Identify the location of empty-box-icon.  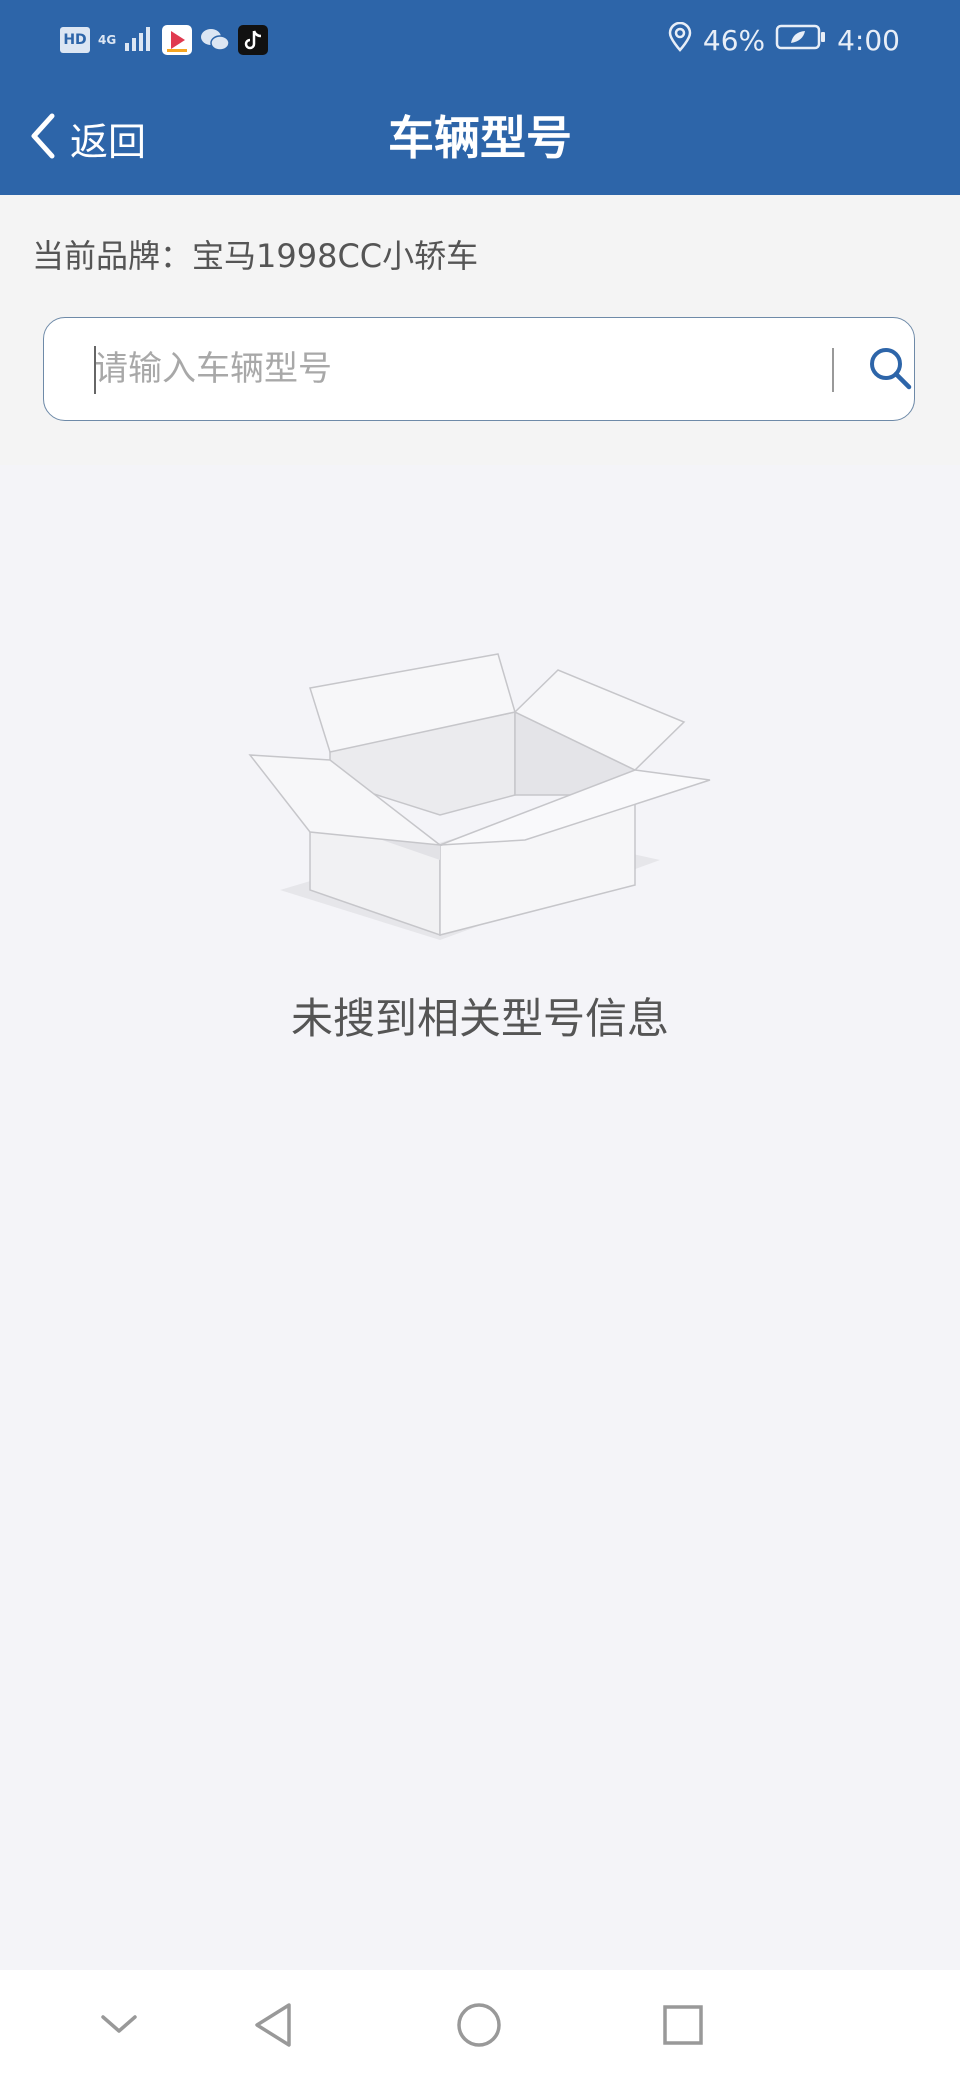
(480, 792).